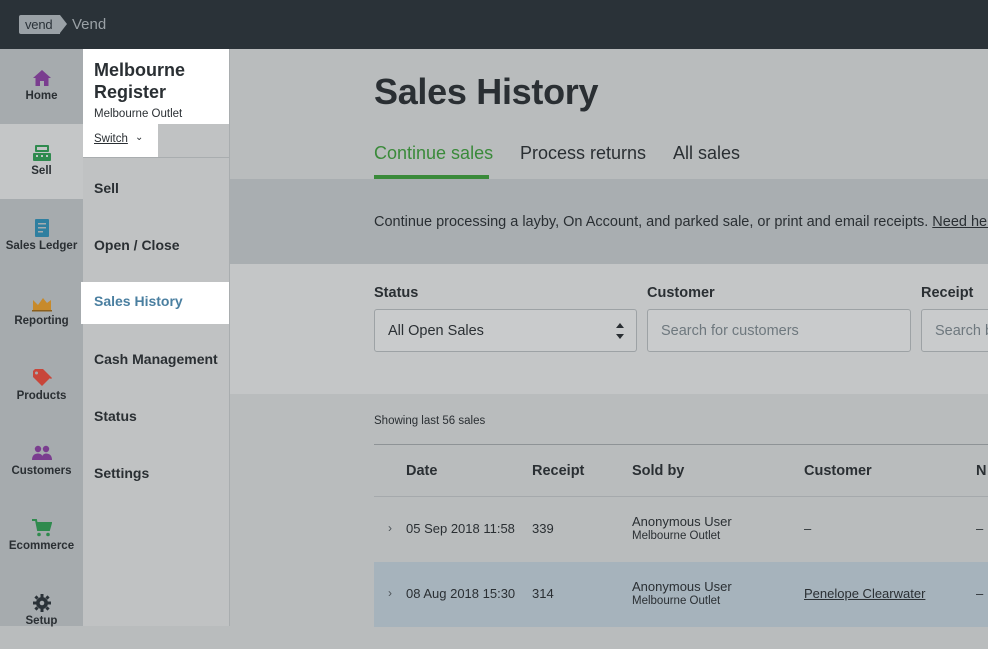 This screenshot has width=988, height=649. What do you see at coordinates (41, 161) in the screenshot?
I see `nav-sell: Sell` at bounding box center [41, 161].